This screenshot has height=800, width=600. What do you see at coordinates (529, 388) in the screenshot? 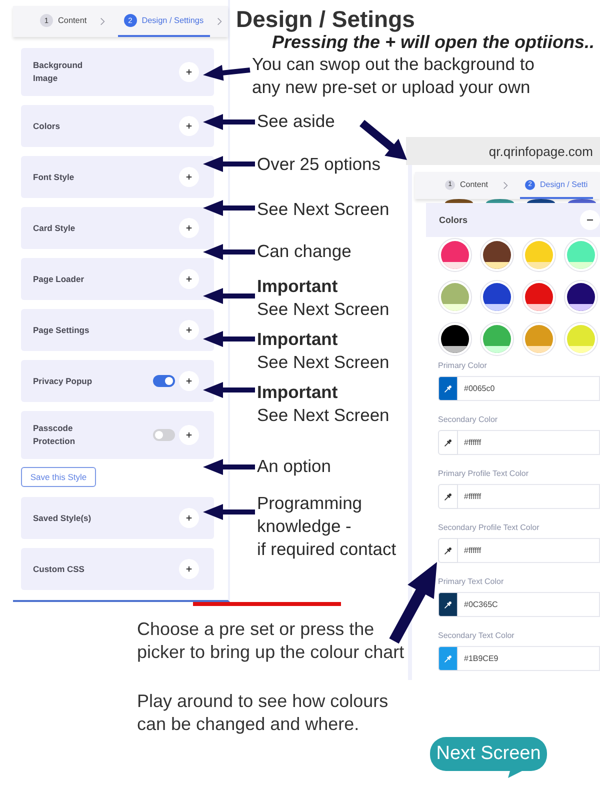
I see `color-input-field: #0065c0` at bounding box center [529, 388].